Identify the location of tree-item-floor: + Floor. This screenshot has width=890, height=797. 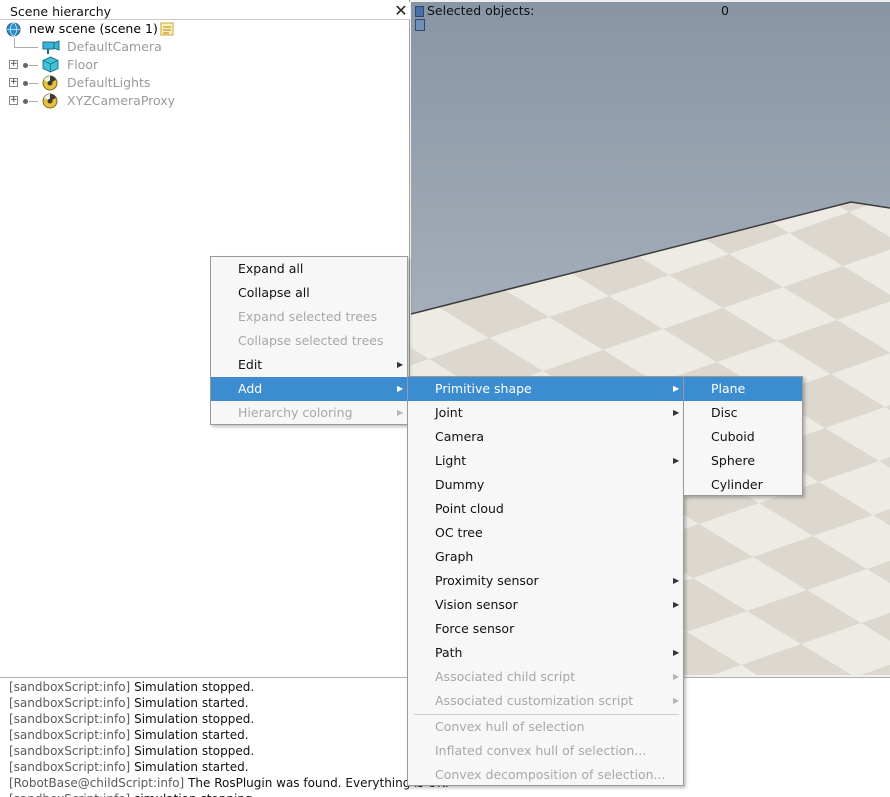
(150, 65).